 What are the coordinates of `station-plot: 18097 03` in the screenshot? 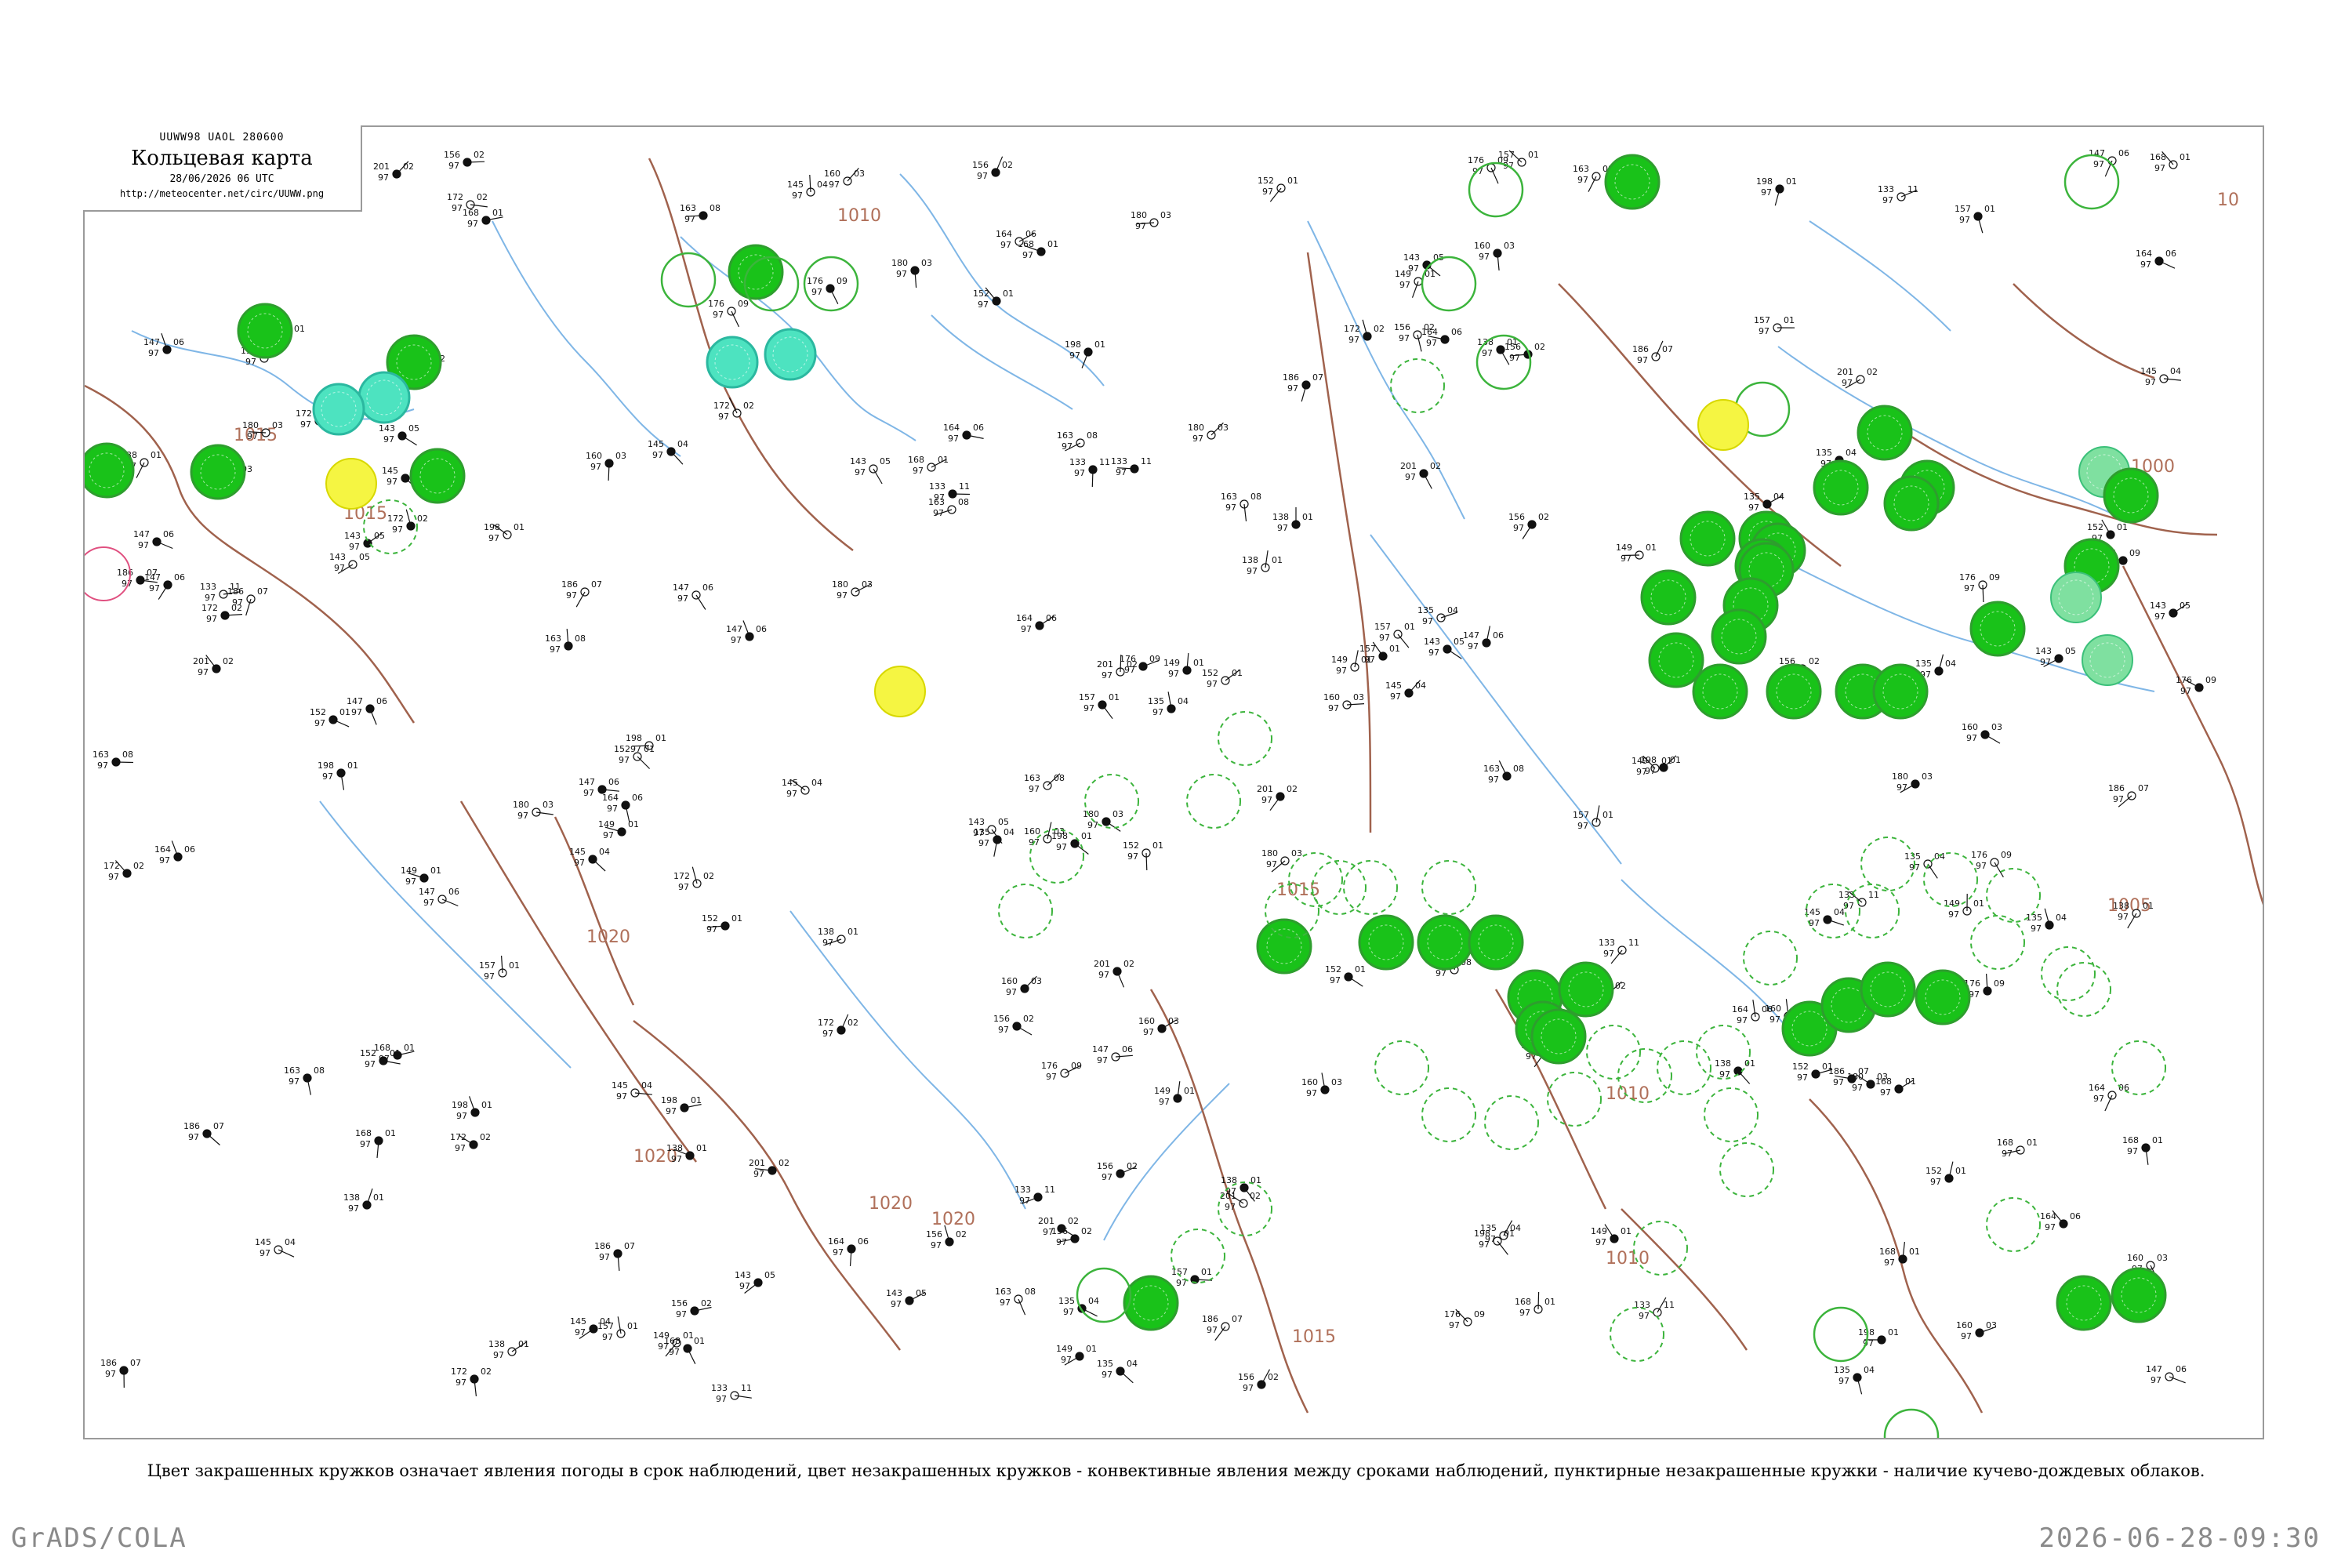 It's located at (1281, 860).